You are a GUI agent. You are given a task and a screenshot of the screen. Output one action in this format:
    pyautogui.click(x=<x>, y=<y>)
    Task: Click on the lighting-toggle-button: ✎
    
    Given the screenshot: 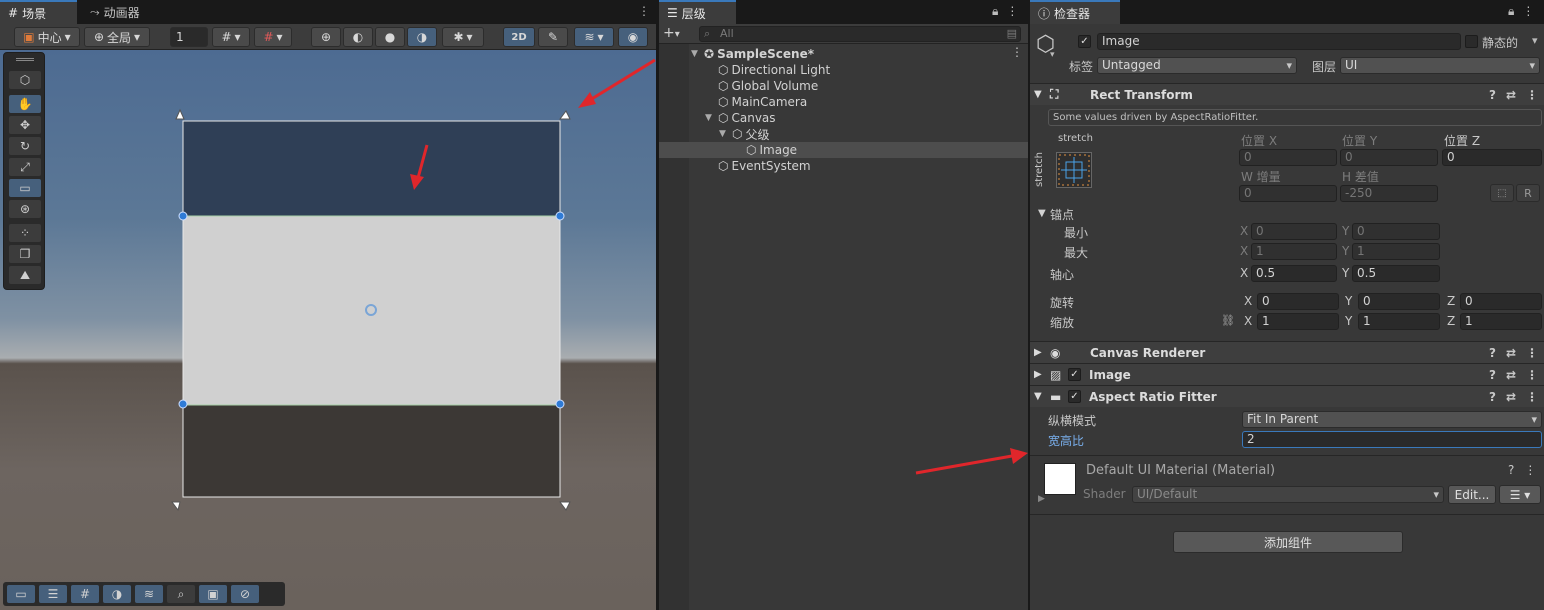 What is the action you would take?
    pyautogui.click(x=553, y=37)
    